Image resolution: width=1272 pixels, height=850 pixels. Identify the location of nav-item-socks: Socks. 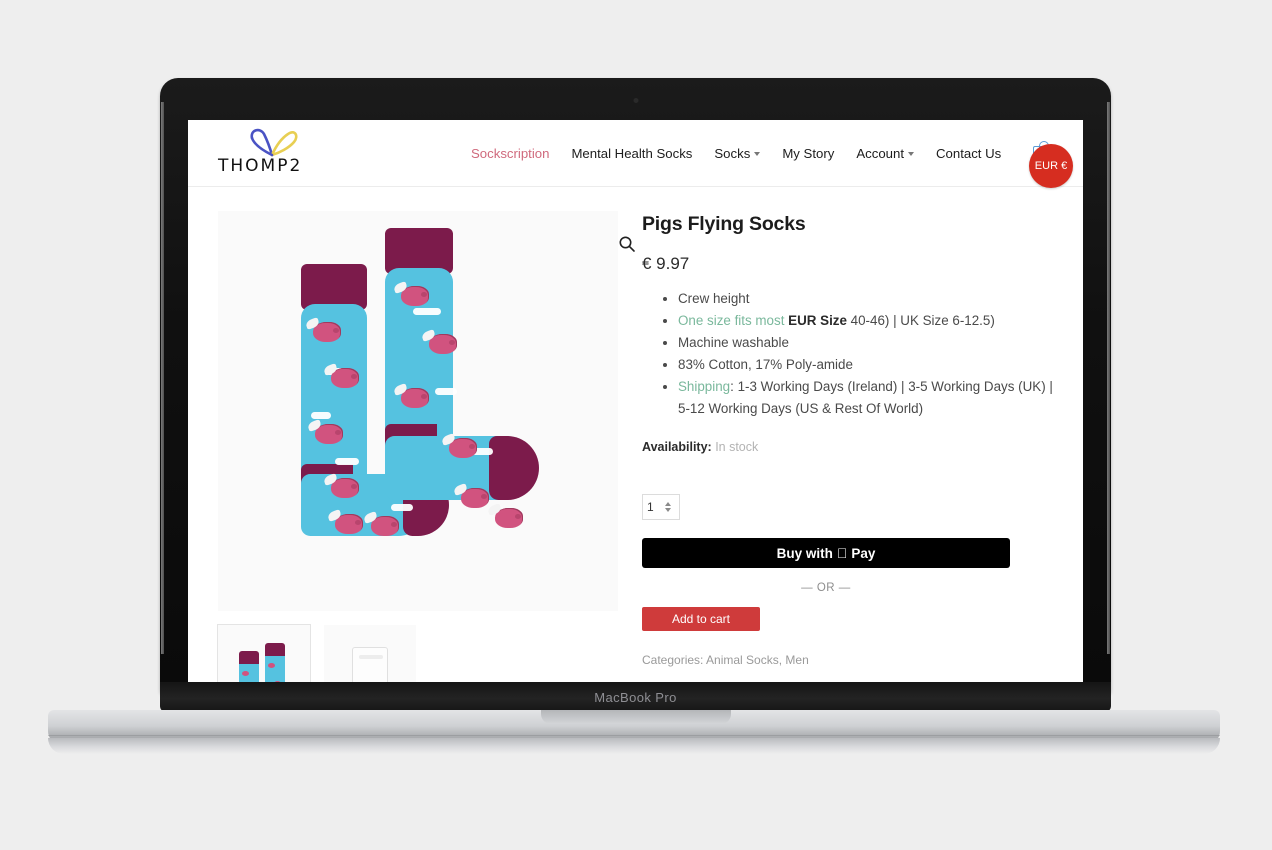
(737, 153).